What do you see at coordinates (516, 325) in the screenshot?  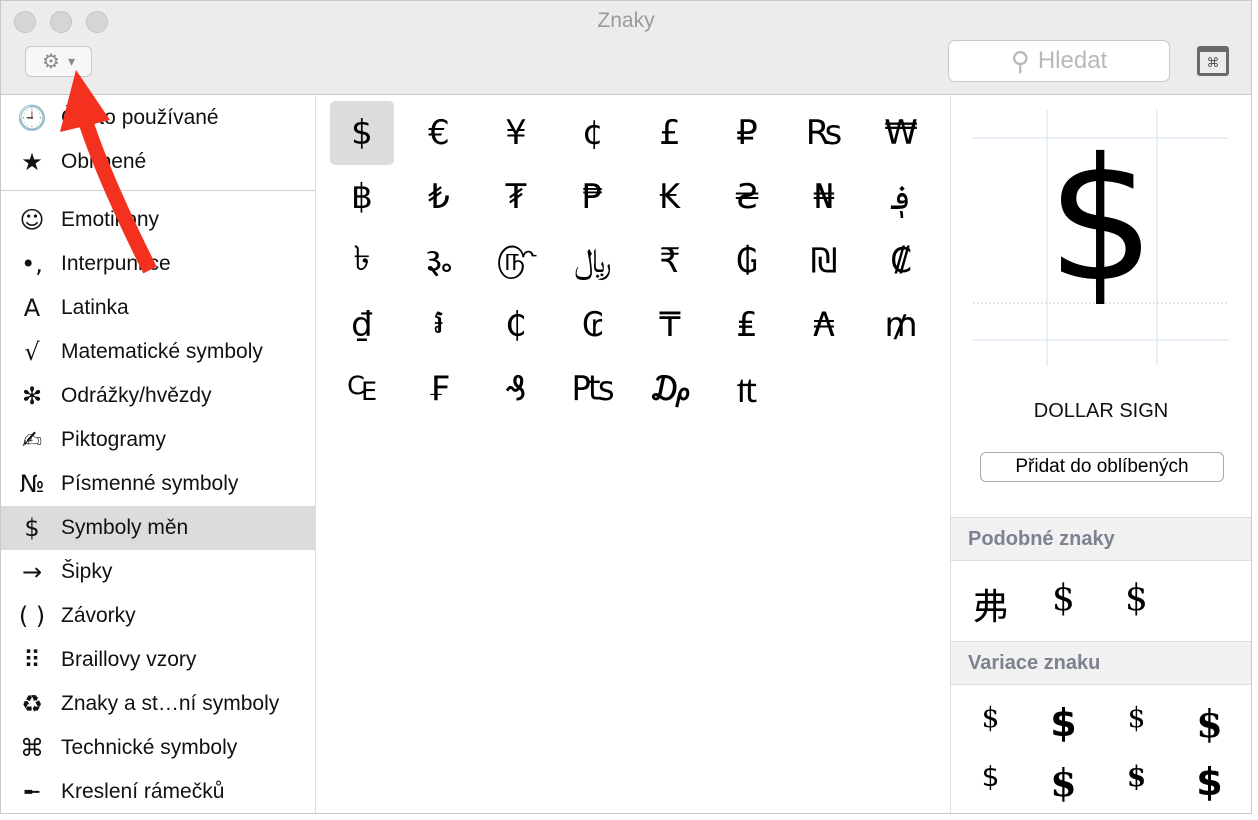 I see `character-cell: ₵` at bounding box center [516, 325].